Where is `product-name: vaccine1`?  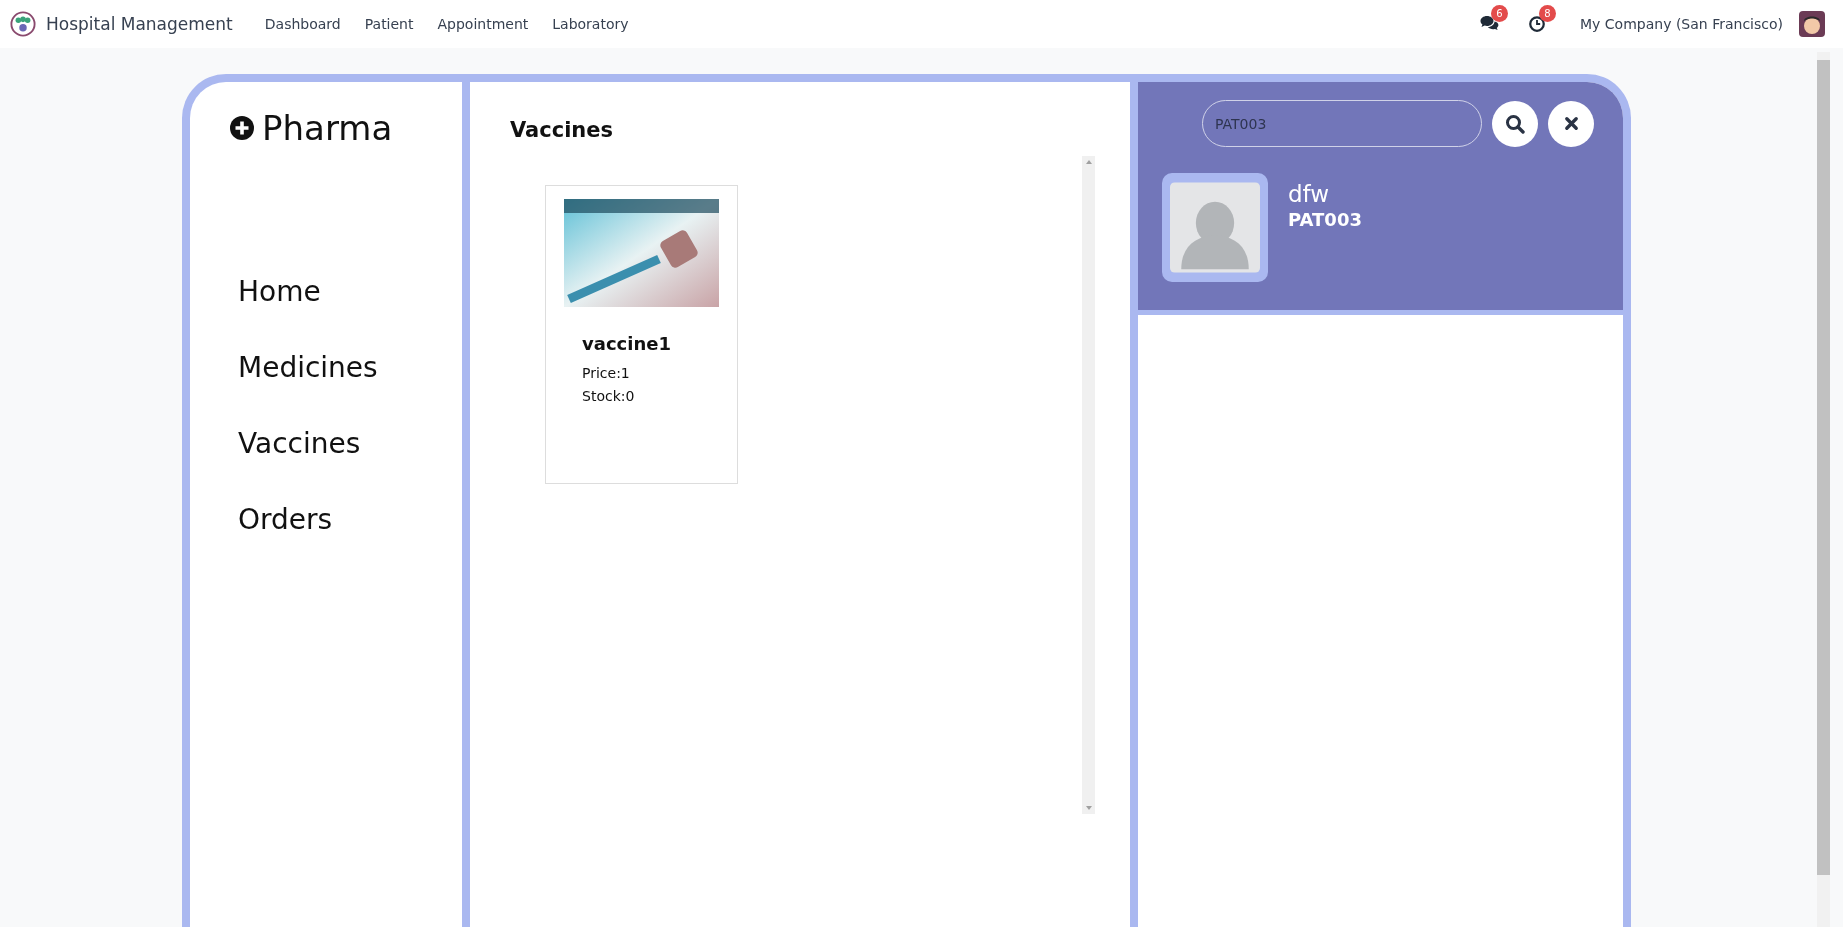 product-name: vaccine1 is located at coordinates (627, 343).